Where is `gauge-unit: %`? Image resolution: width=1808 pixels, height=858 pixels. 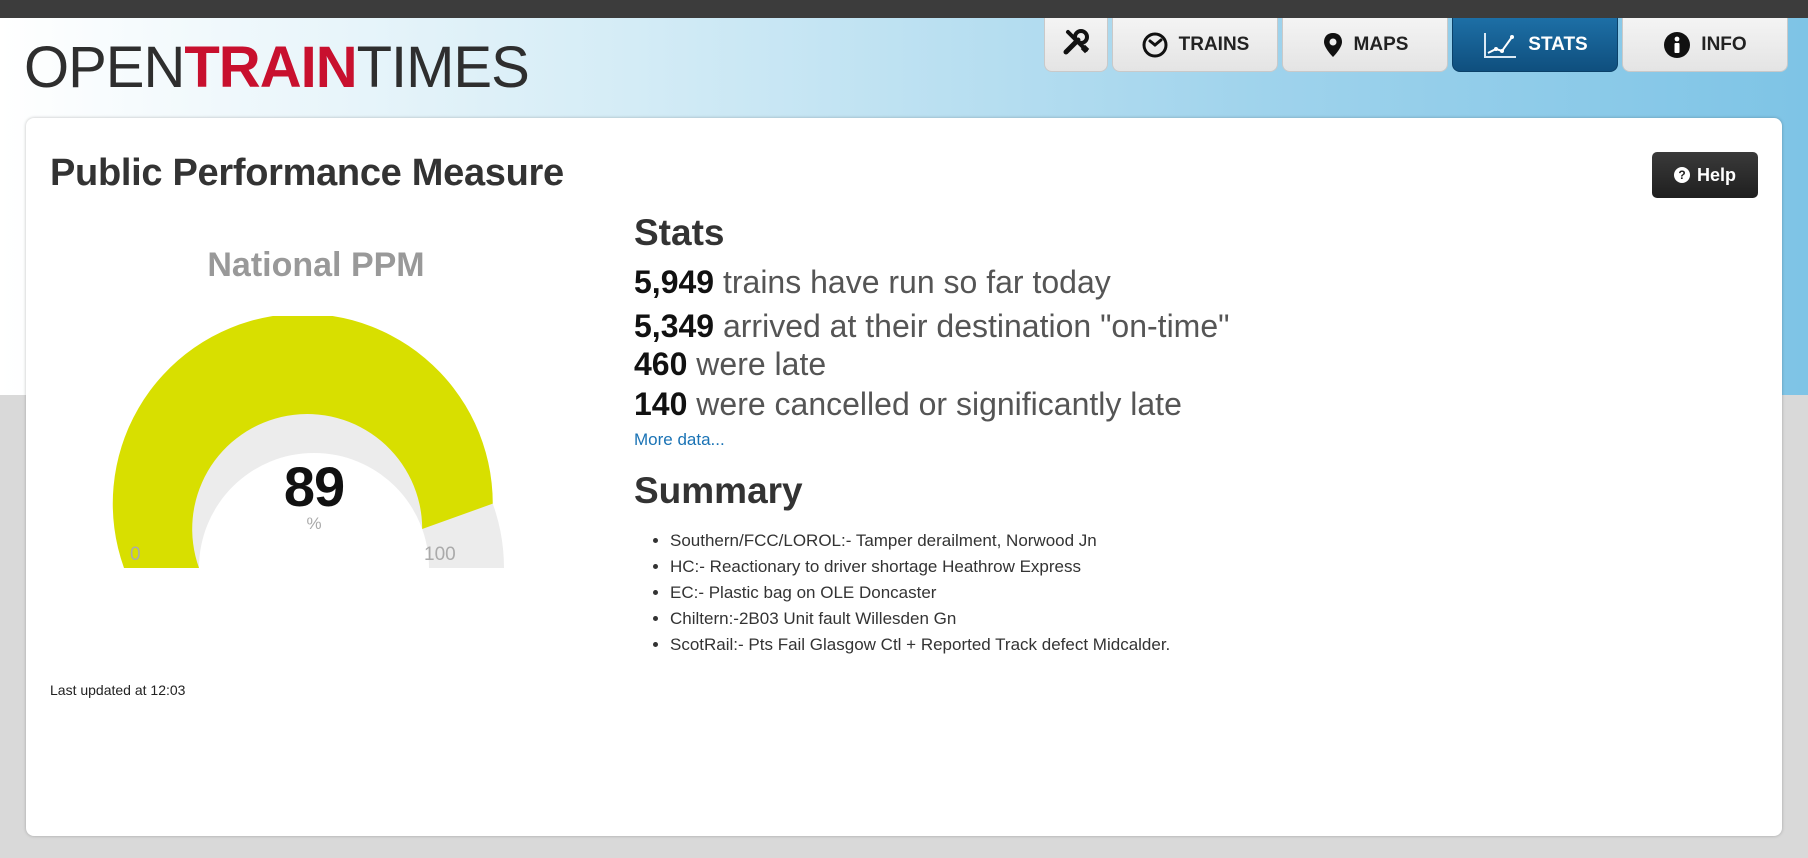
gauge-unit: % is located at coordinates (314, 523).